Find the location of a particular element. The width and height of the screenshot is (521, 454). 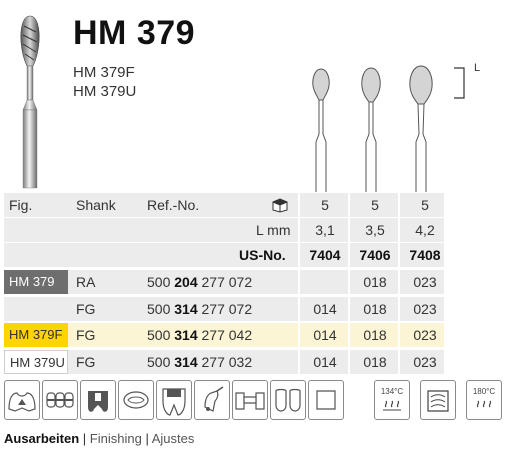

us-number-row: US-No. 7404 7406 7408 is located at coordinates (224, 255).